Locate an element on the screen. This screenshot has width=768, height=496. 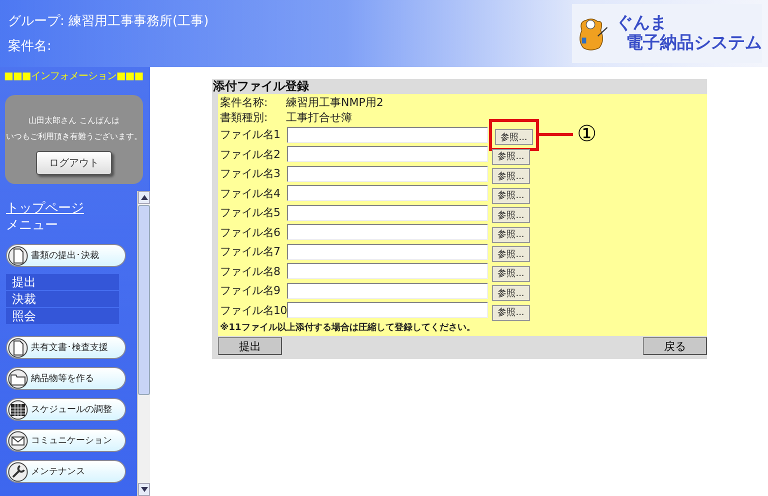
submenu-item: 照会 is located at coordinates (62, 316).